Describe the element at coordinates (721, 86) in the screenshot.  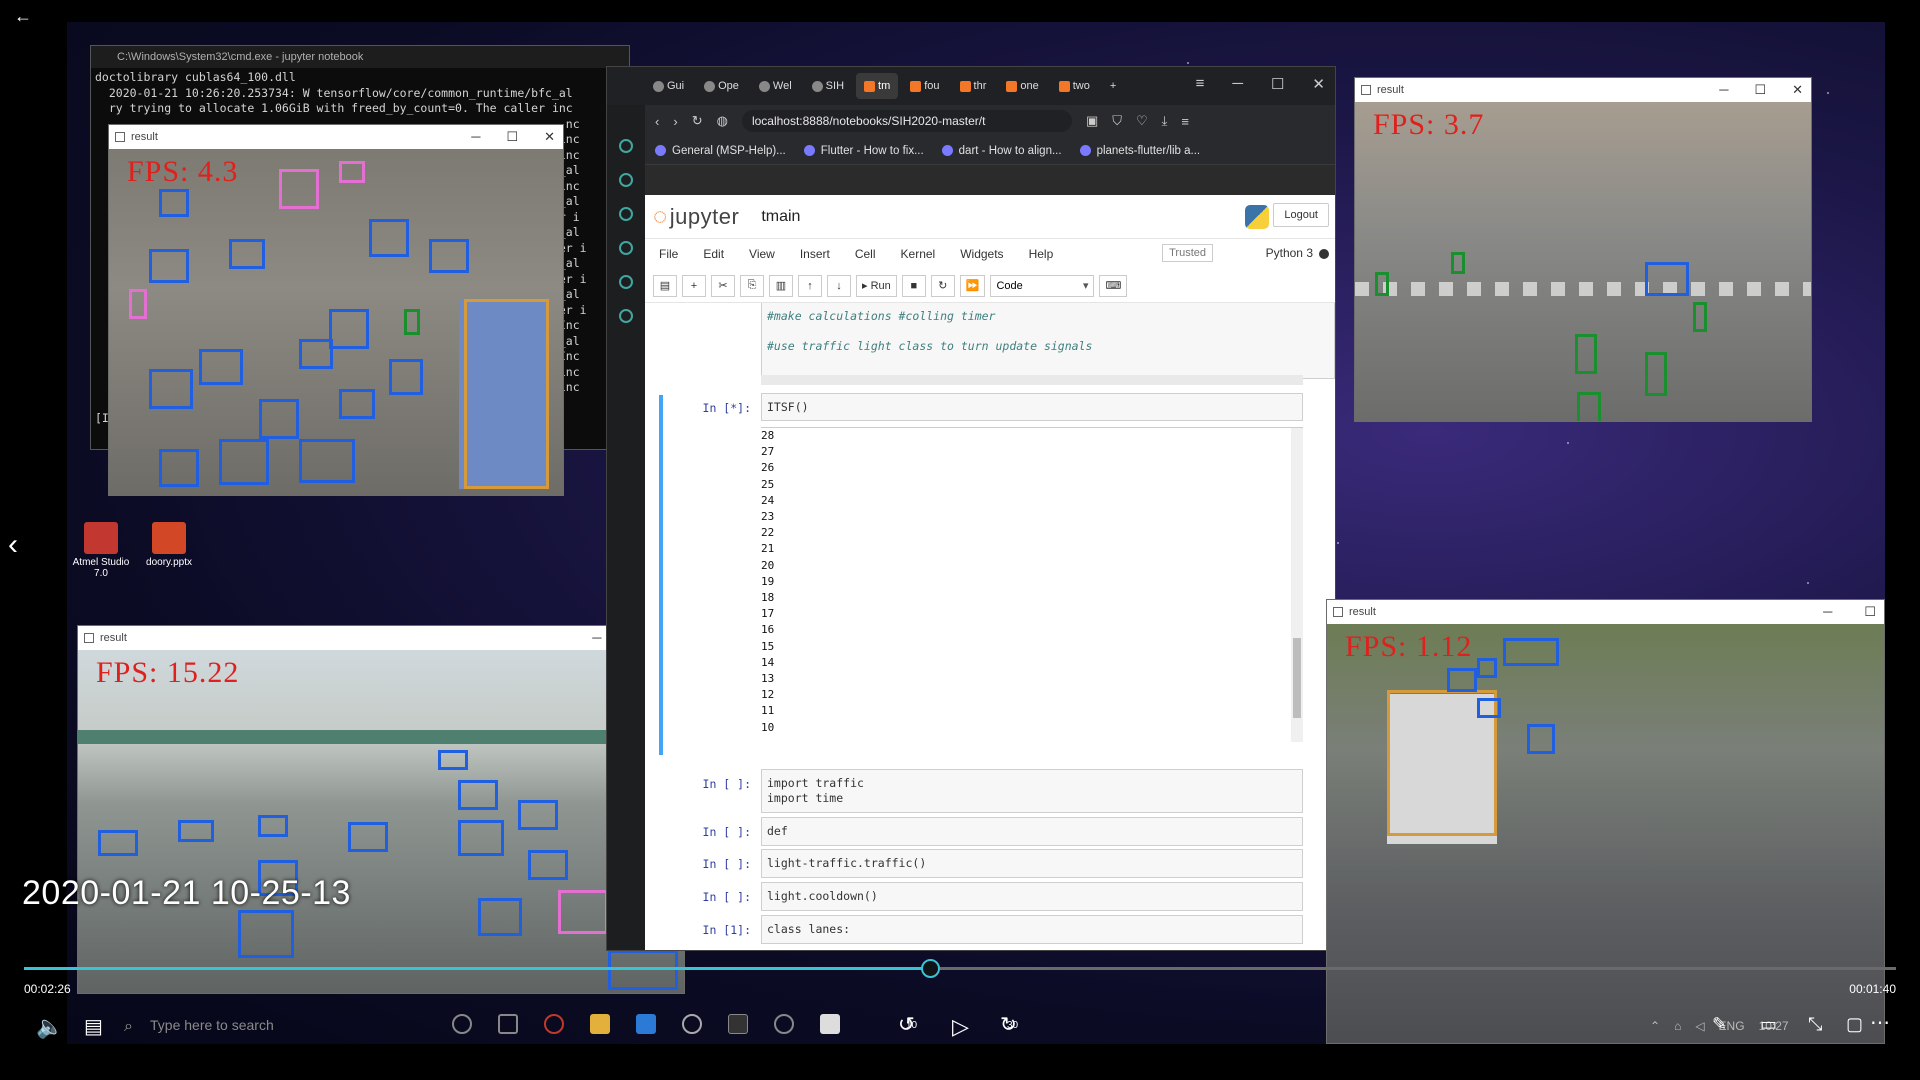
I see `browser-tab: Ope` at that location.